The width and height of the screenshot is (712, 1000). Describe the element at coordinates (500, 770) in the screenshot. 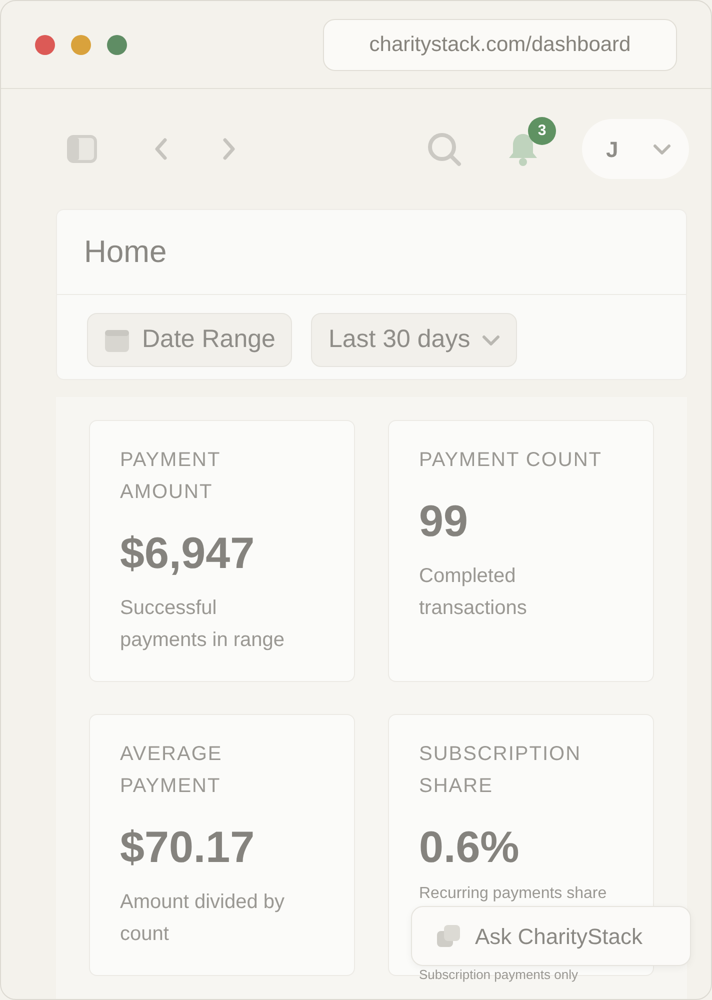

I see `stat-label: SUBSCRIPTION SHARE` at that location.